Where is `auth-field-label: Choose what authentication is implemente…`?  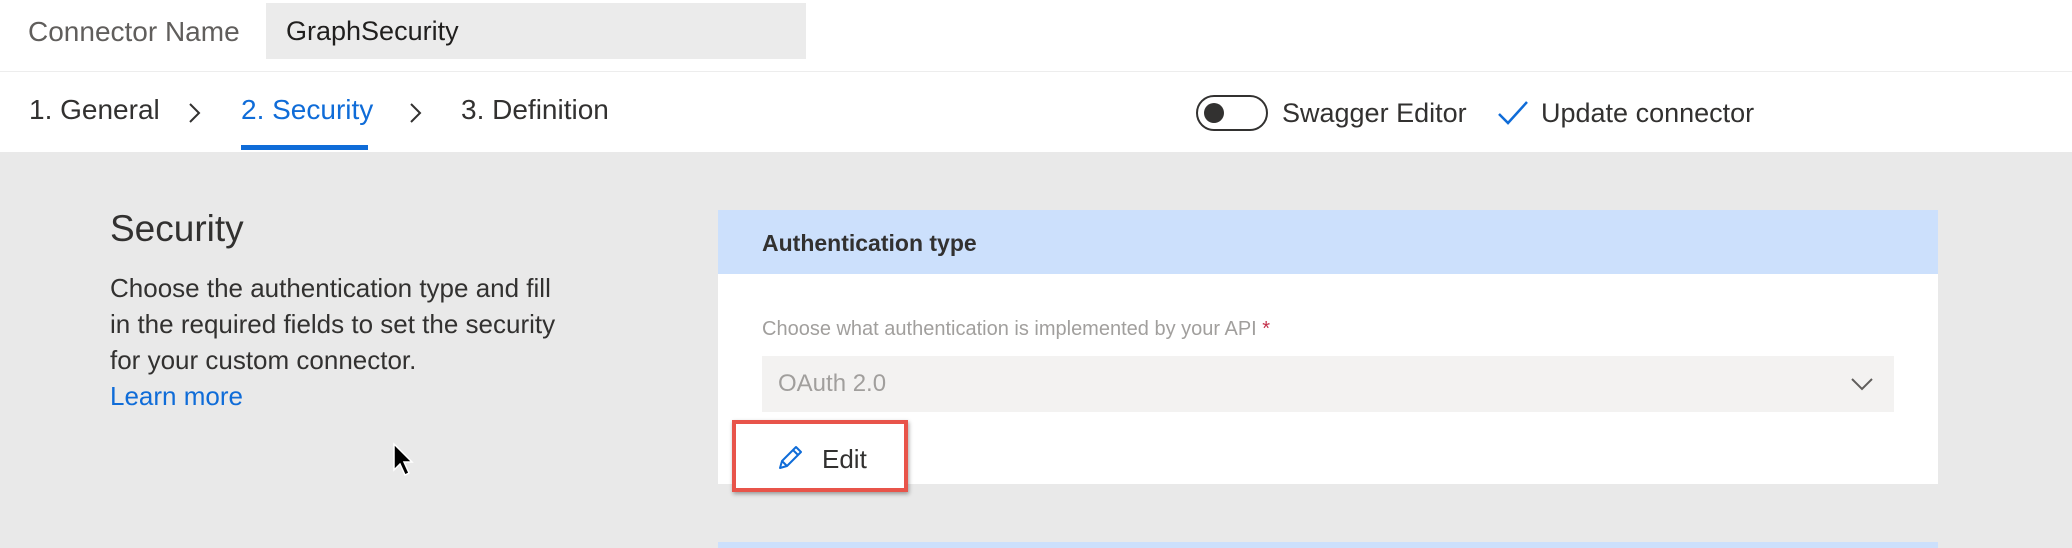
auth-field-label: Choose what authentication is implemente… is located at coordinates (1016, 329).